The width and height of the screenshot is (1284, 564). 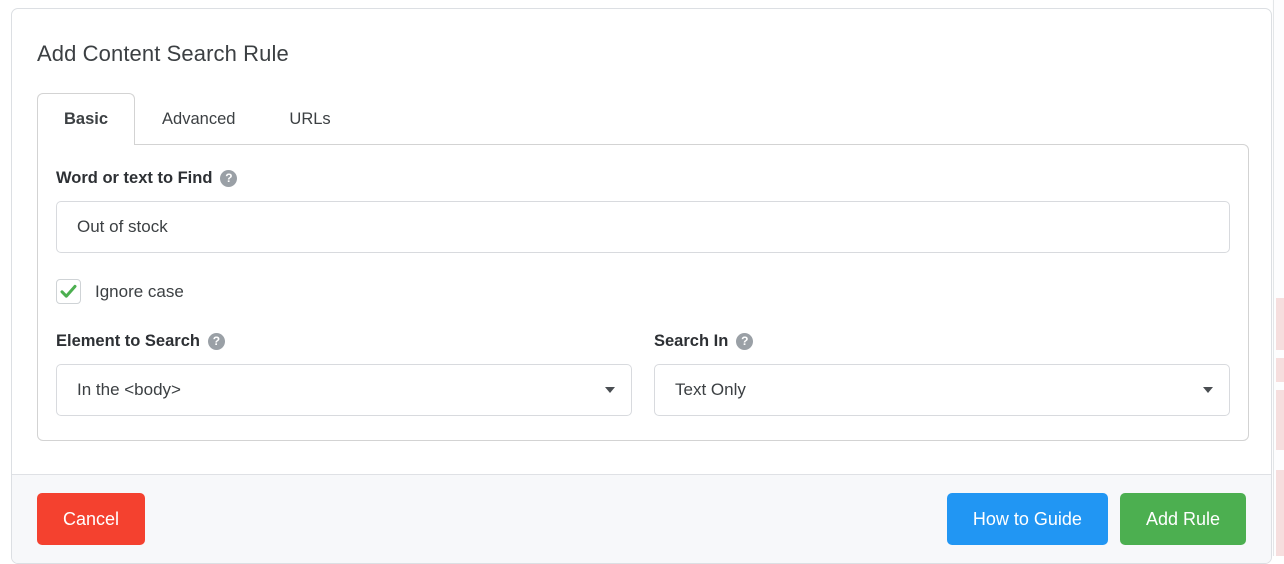 I want to click on element-to-search-select: In the <body>, so click(x=344, y=390).